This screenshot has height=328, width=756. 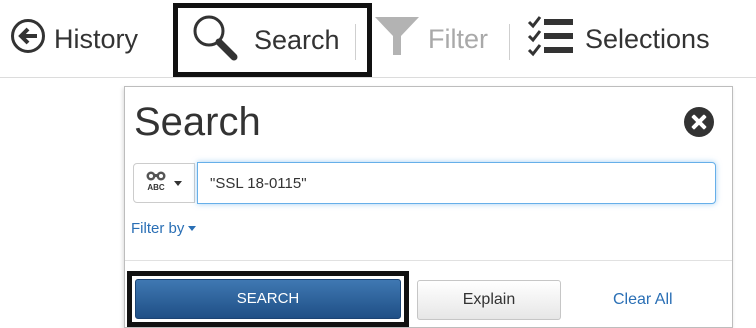 What do you see at coordinates (456, 183) in the screenshot?
I see `search-input` at bounding box center [456, 183].